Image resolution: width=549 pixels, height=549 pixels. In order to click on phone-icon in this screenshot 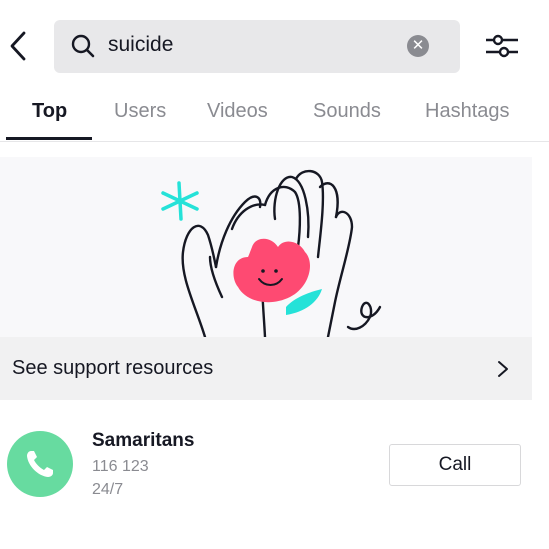, I will do `click(40, 464)`.